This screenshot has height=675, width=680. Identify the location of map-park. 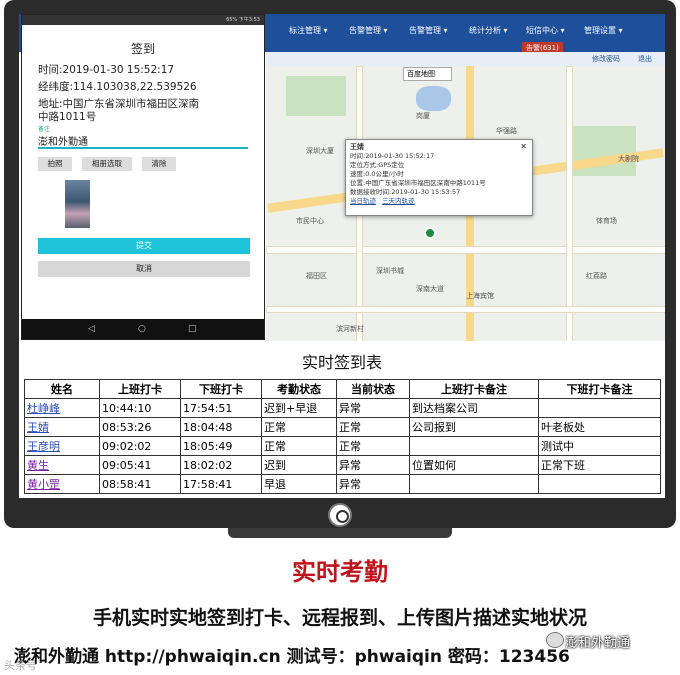
(316, 96).